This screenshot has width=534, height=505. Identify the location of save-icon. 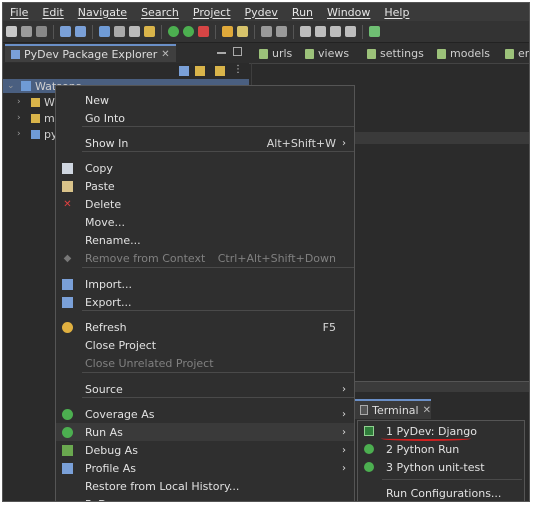
(26, 31).